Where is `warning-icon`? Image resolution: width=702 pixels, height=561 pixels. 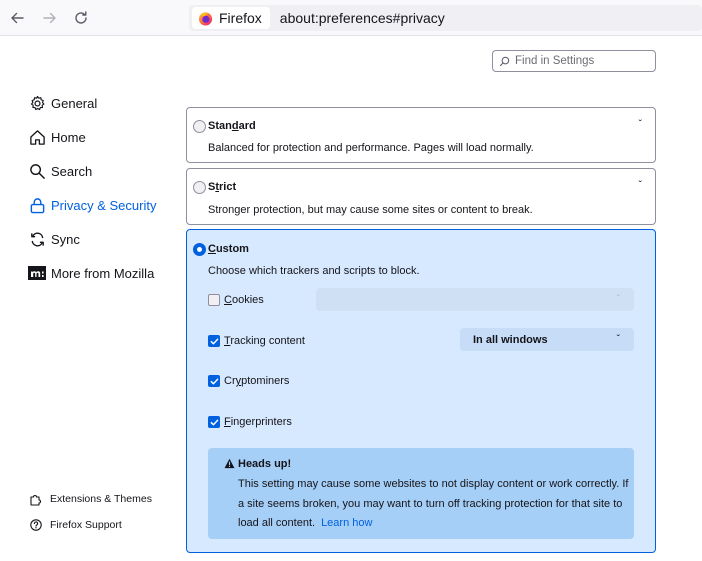 warning-icon is located at coordinates (229, 463).